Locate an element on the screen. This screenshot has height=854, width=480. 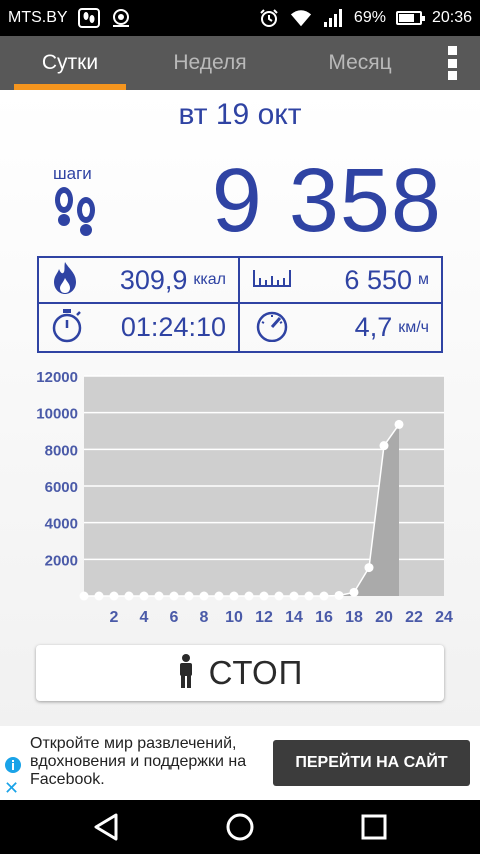
x-tick-label: 6 is located at coordinates (174, 617).